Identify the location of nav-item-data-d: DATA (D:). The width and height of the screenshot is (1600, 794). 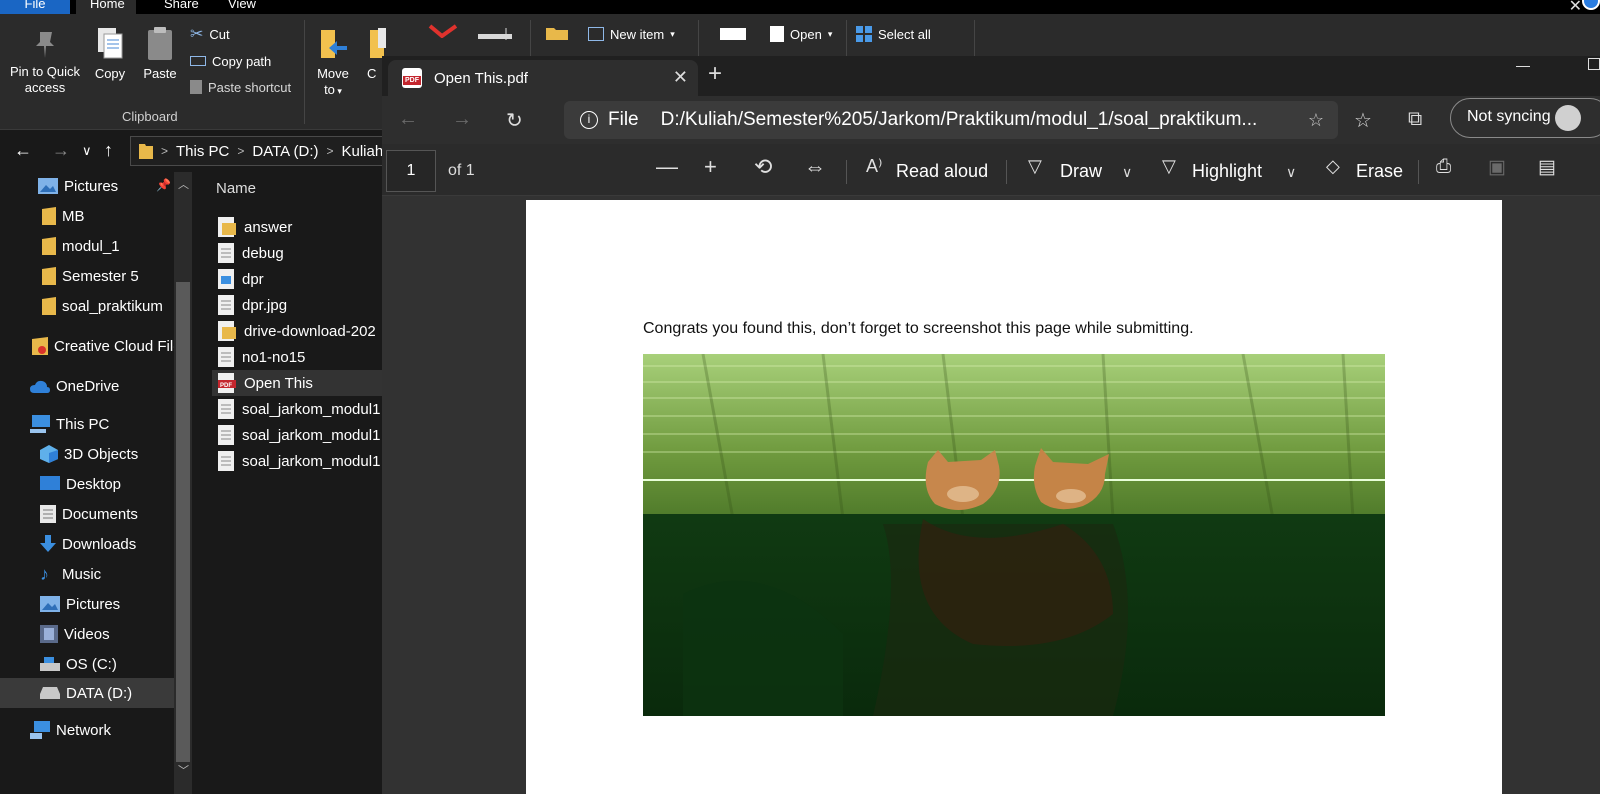
(87, 693).